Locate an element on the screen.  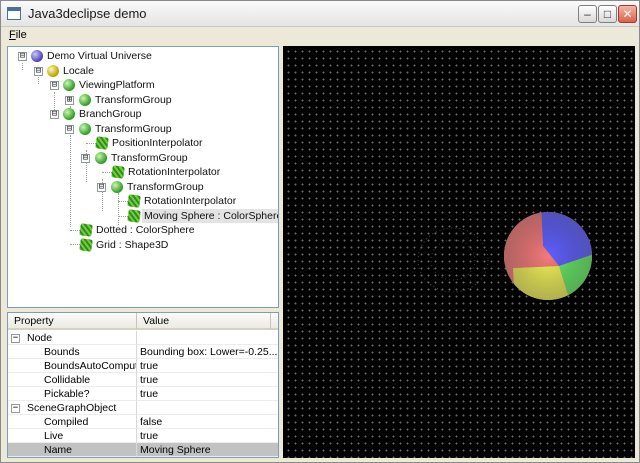
property-name: SceneGraphObject is located at coordinates (72, 408).